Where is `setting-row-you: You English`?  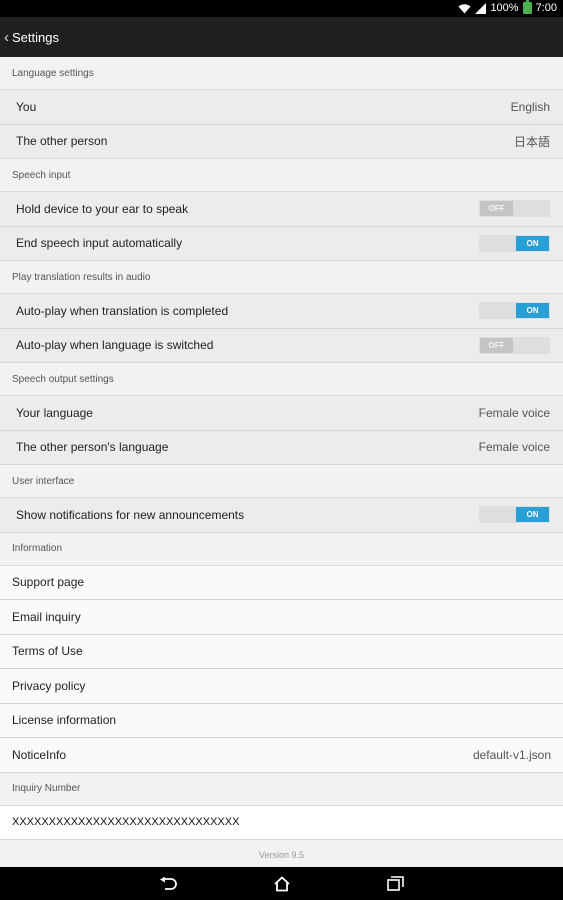
setting-row-you: You English is located at coordinates (281, 107).